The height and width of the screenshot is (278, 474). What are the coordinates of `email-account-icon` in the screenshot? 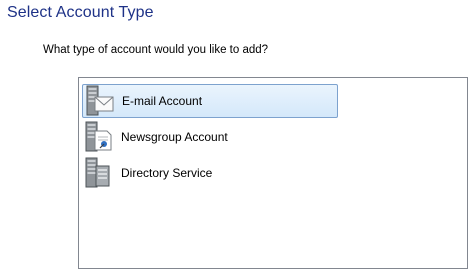 It's located at (100, 101).